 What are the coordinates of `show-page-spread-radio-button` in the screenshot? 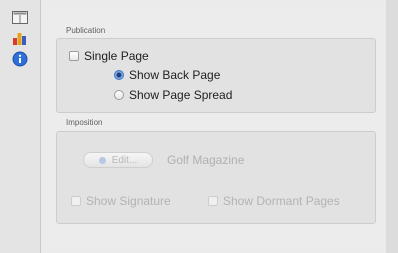 It's located at (119, 95).